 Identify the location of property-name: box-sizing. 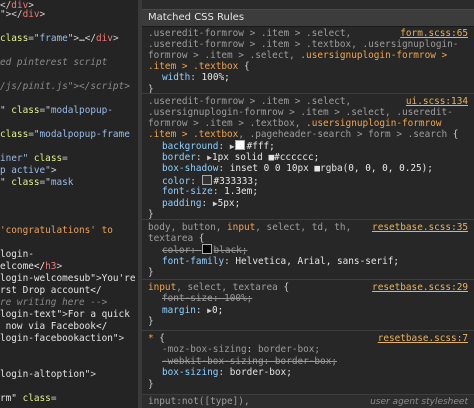
(190, 372).